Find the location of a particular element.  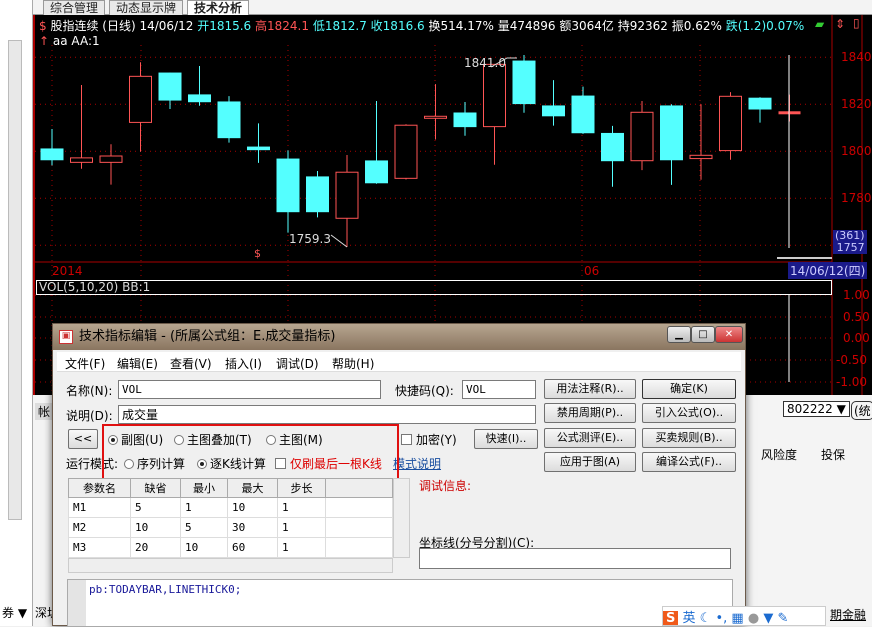

menu-debug: 调试(D) is located at coordinates (297, 363).